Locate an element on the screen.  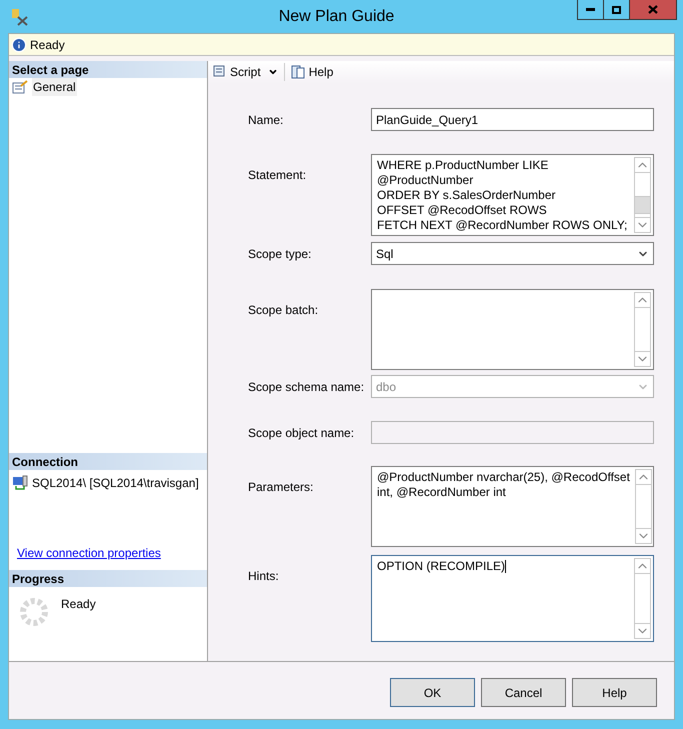
text-line: @ProductNumber nvarchar(25), @RecodOffset is located at coordinates (503, 477).